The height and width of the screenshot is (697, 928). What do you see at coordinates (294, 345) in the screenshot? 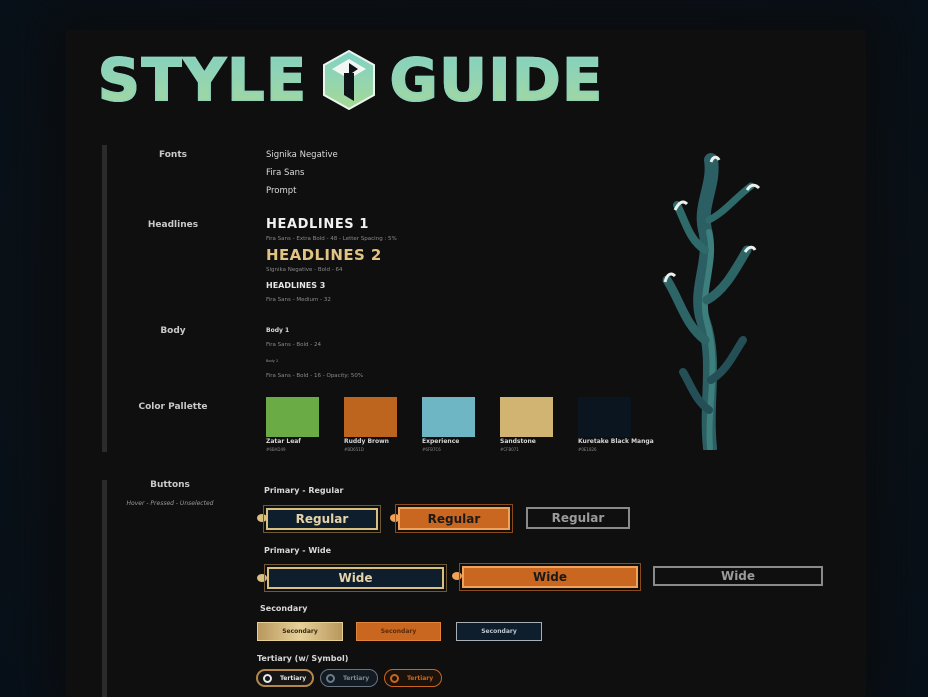
I see `body-1-spec: Fira Sans - Bold - 24` at bounding box center [294, 345].